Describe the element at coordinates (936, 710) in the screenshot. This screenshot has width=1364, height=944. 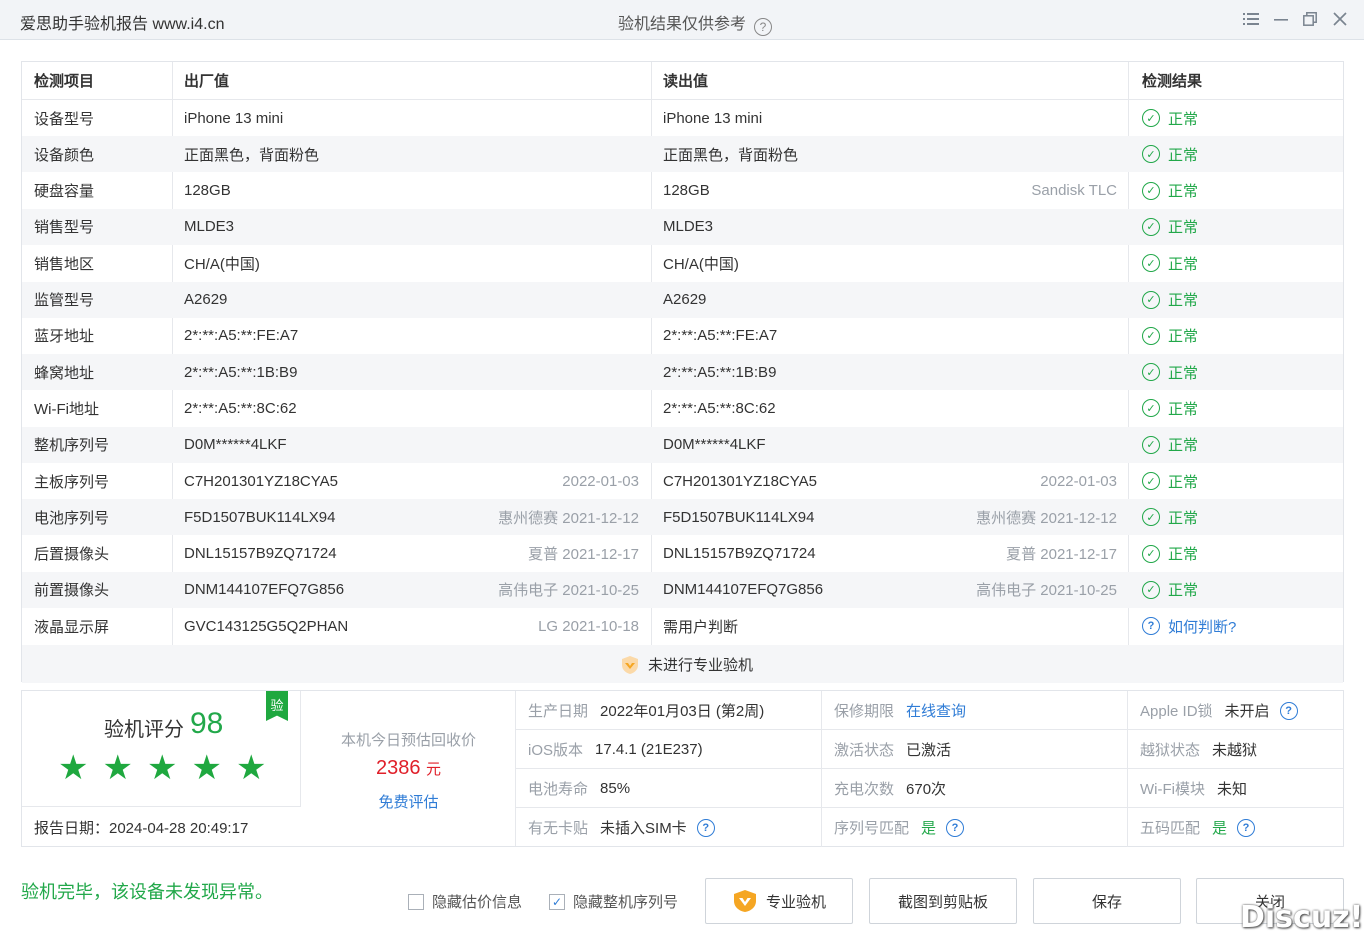
I see `warranty-query-link: 在线查询` at that location.